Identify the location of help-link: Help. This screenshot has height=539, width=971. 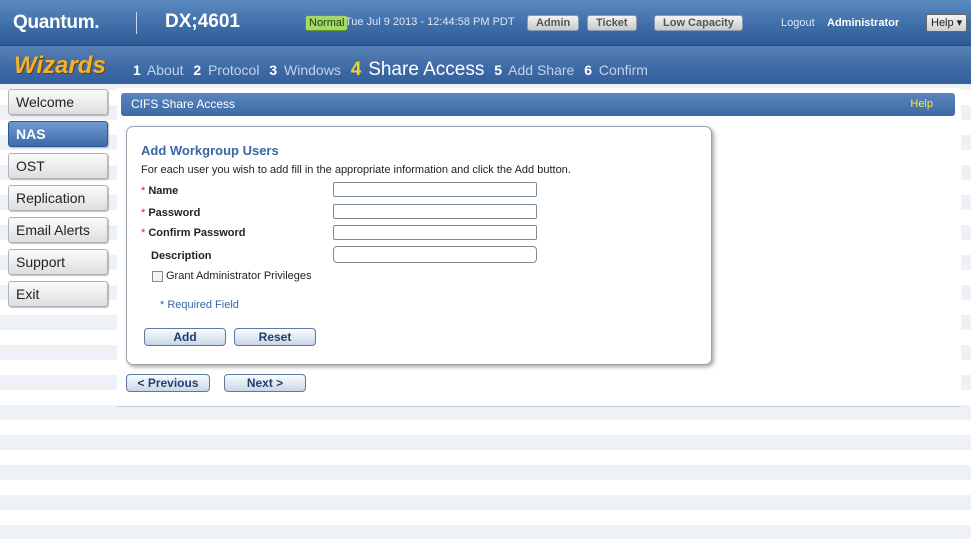
(921, 104).